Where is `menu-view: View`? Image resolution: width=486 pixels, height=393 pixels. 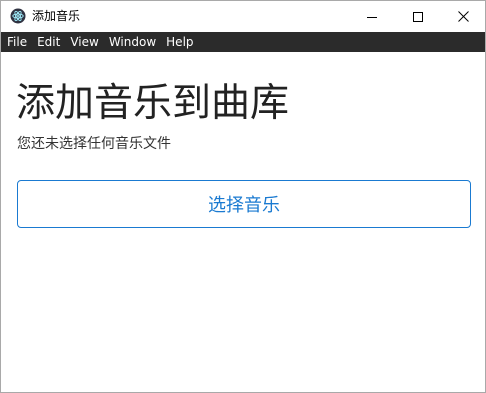
menu-view: View is located at coordinates (84, 42).